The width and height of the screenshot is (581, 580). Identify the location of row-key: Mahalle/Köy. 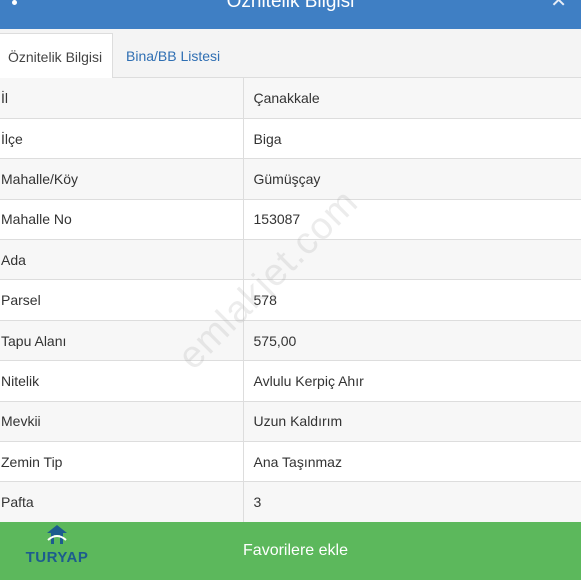
(122, 179).